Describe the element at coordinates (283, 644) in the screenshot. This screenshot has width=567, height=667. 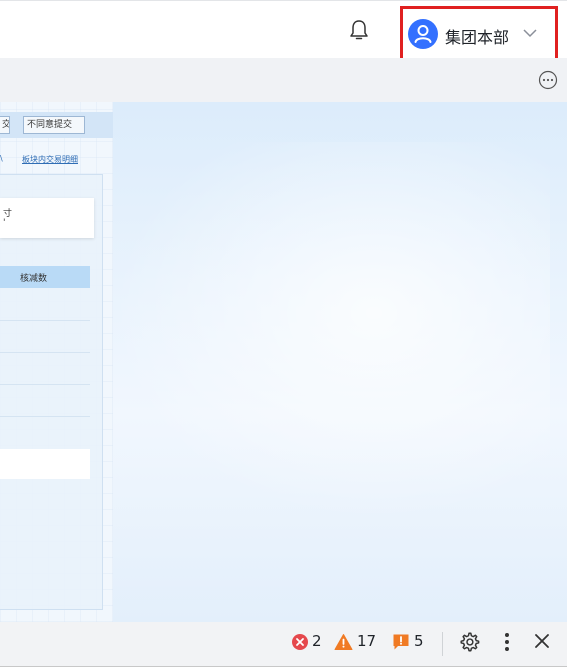
I see `status-bar: 2 17 5` at that location.